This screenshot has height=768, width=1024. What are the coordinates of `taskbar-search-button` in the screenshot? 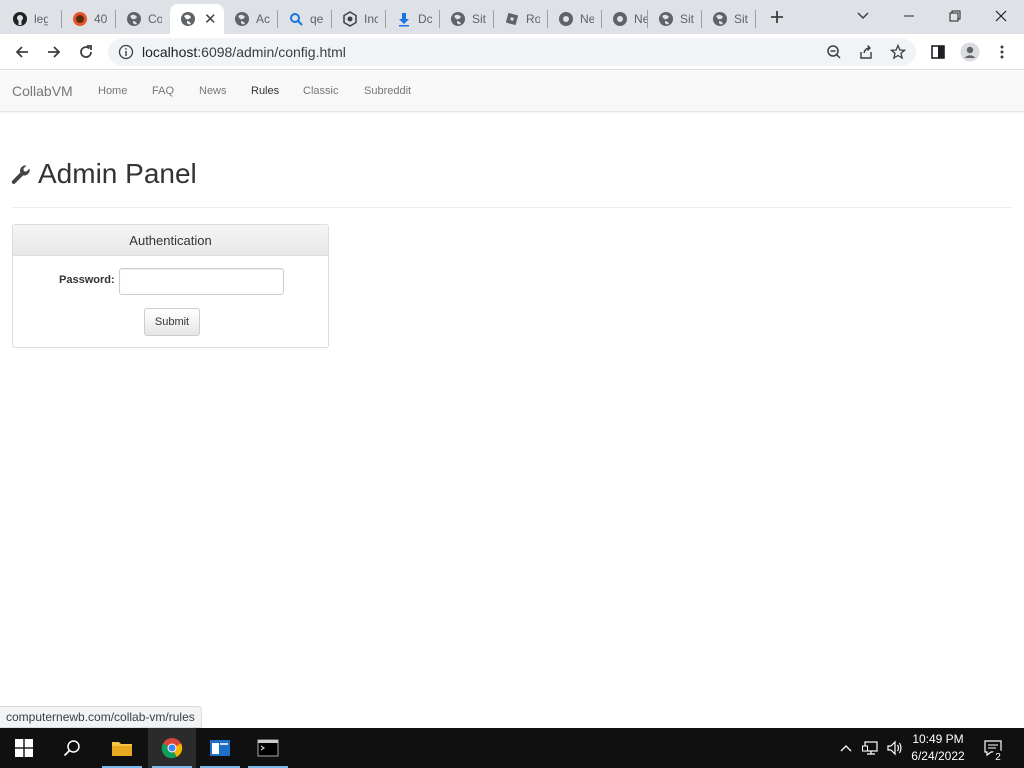 It's located at (72, 748).